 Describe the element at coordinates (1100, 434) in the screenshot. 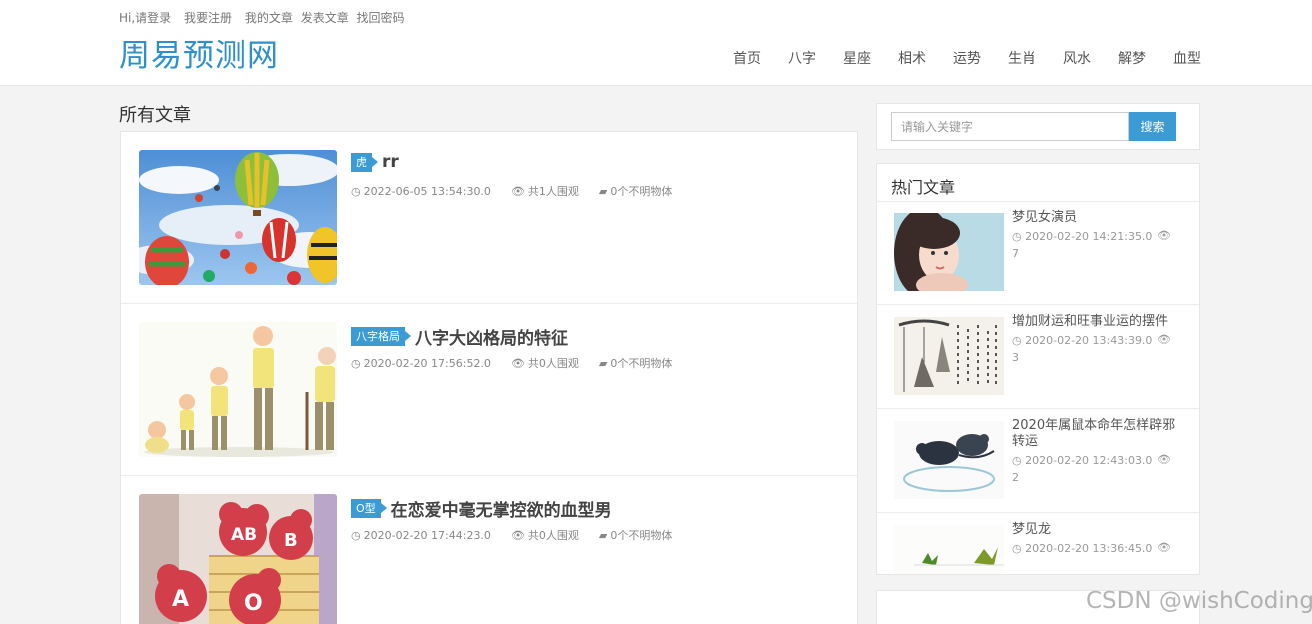

I see `hot-article-title: 2020年属鼠本命年怎样辟邪转运` at that location.